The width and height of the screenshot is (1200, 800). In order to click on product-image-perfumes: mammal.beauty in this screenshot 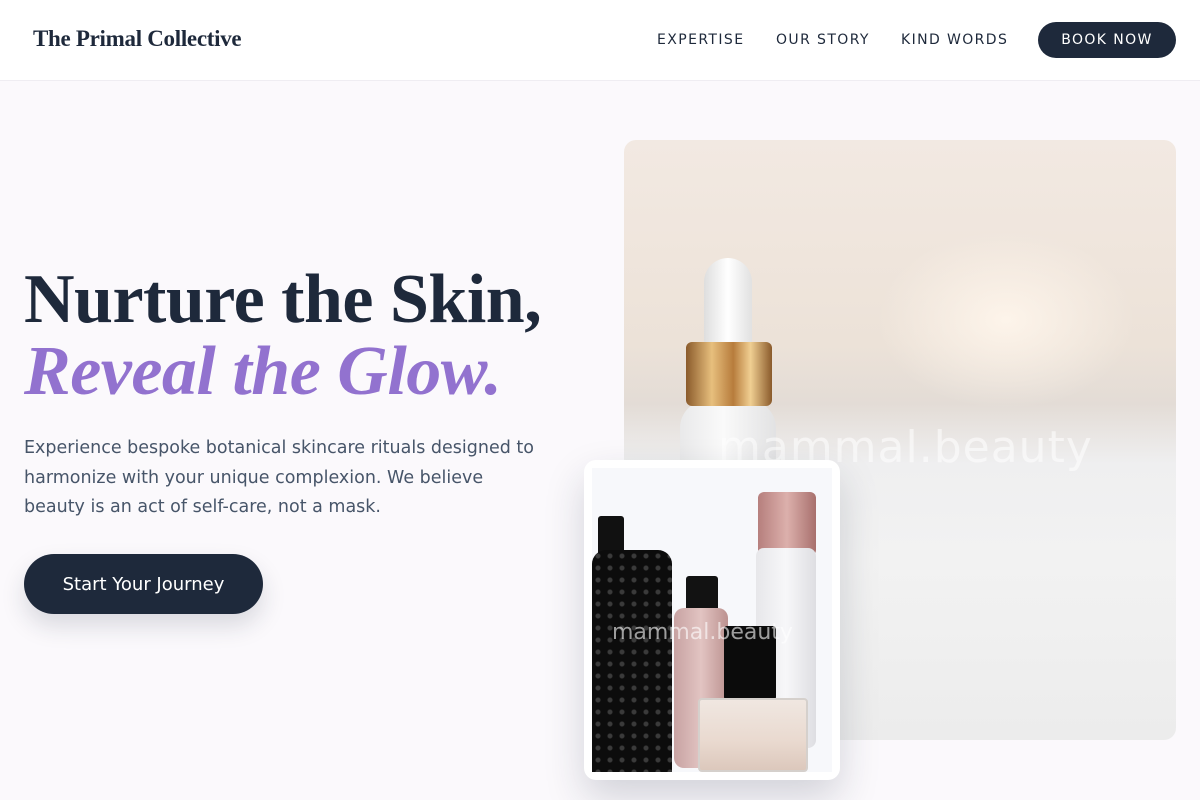, I will do `click(712, 620)`.